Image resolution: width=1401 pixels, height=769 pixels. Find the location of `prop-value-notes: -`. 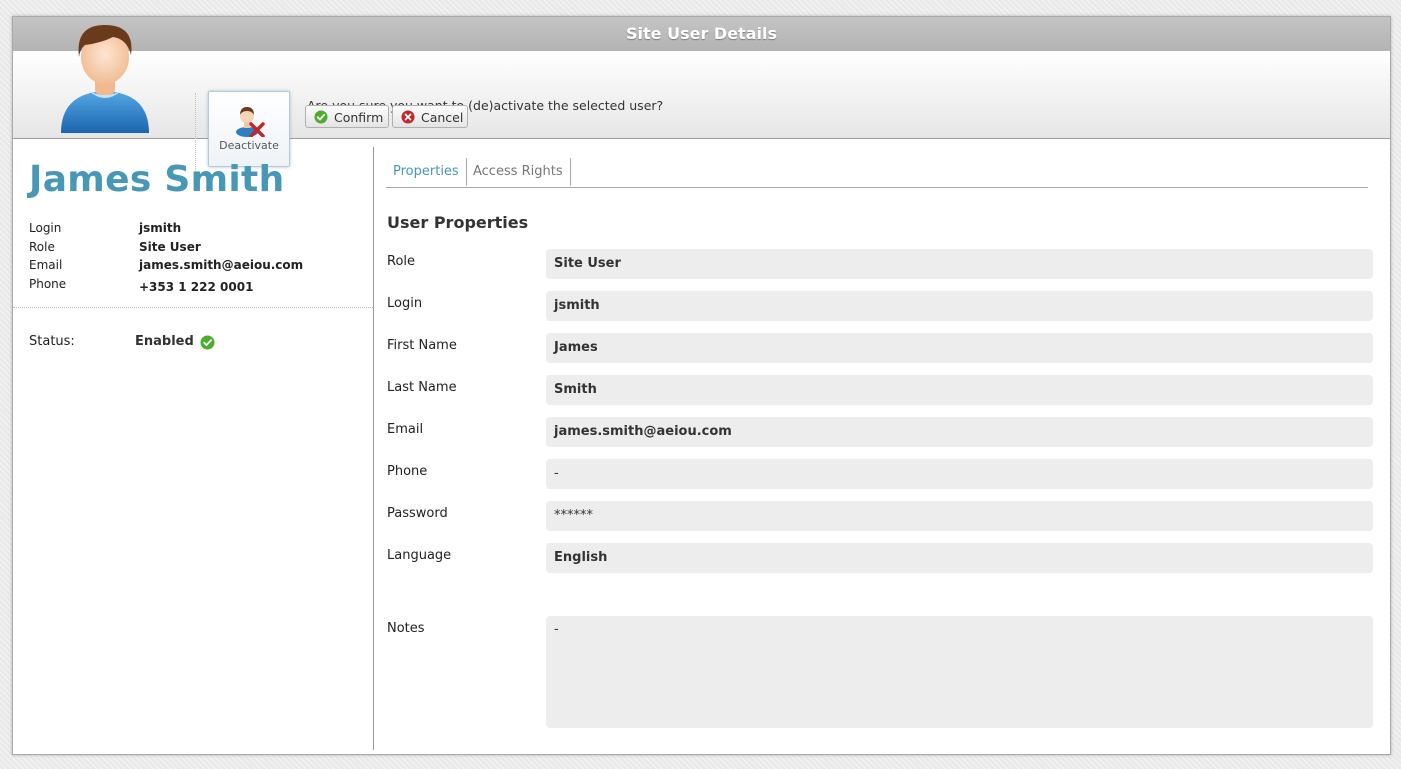

prop-value-notes: - is located at coordinates (959, 672).